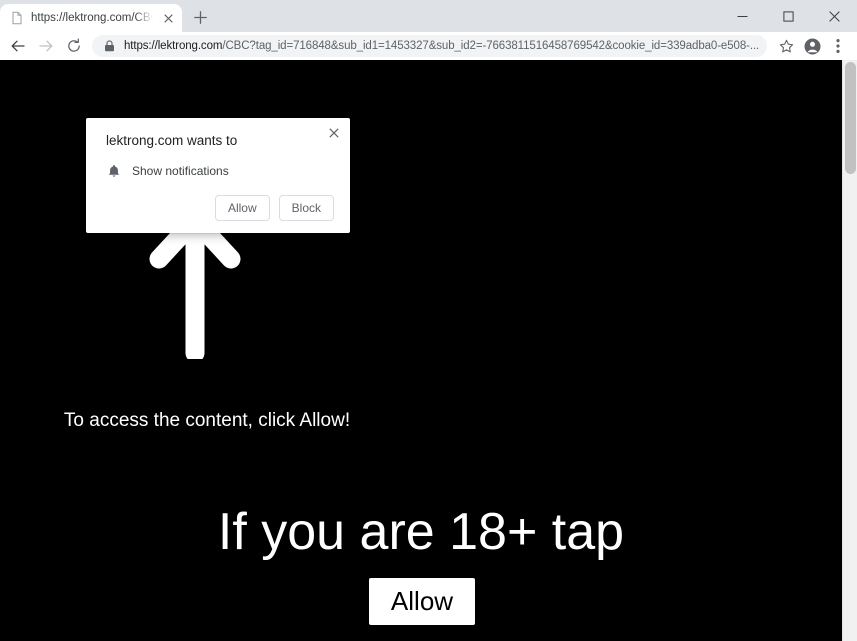 This screenshot has width=857, height=641. What do you see at coordinates (200, 17) in the screenshot?
I see `new-tab-button` at bounding box center [200, 17].